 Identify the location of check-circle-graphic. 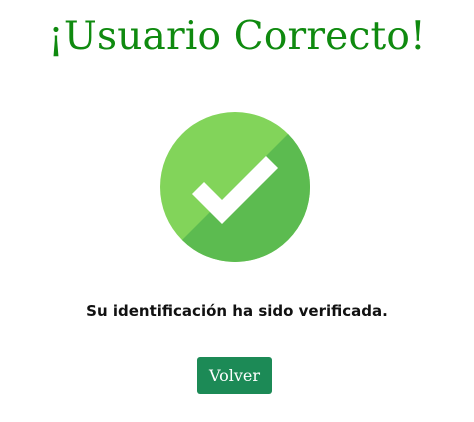
(235, 187).